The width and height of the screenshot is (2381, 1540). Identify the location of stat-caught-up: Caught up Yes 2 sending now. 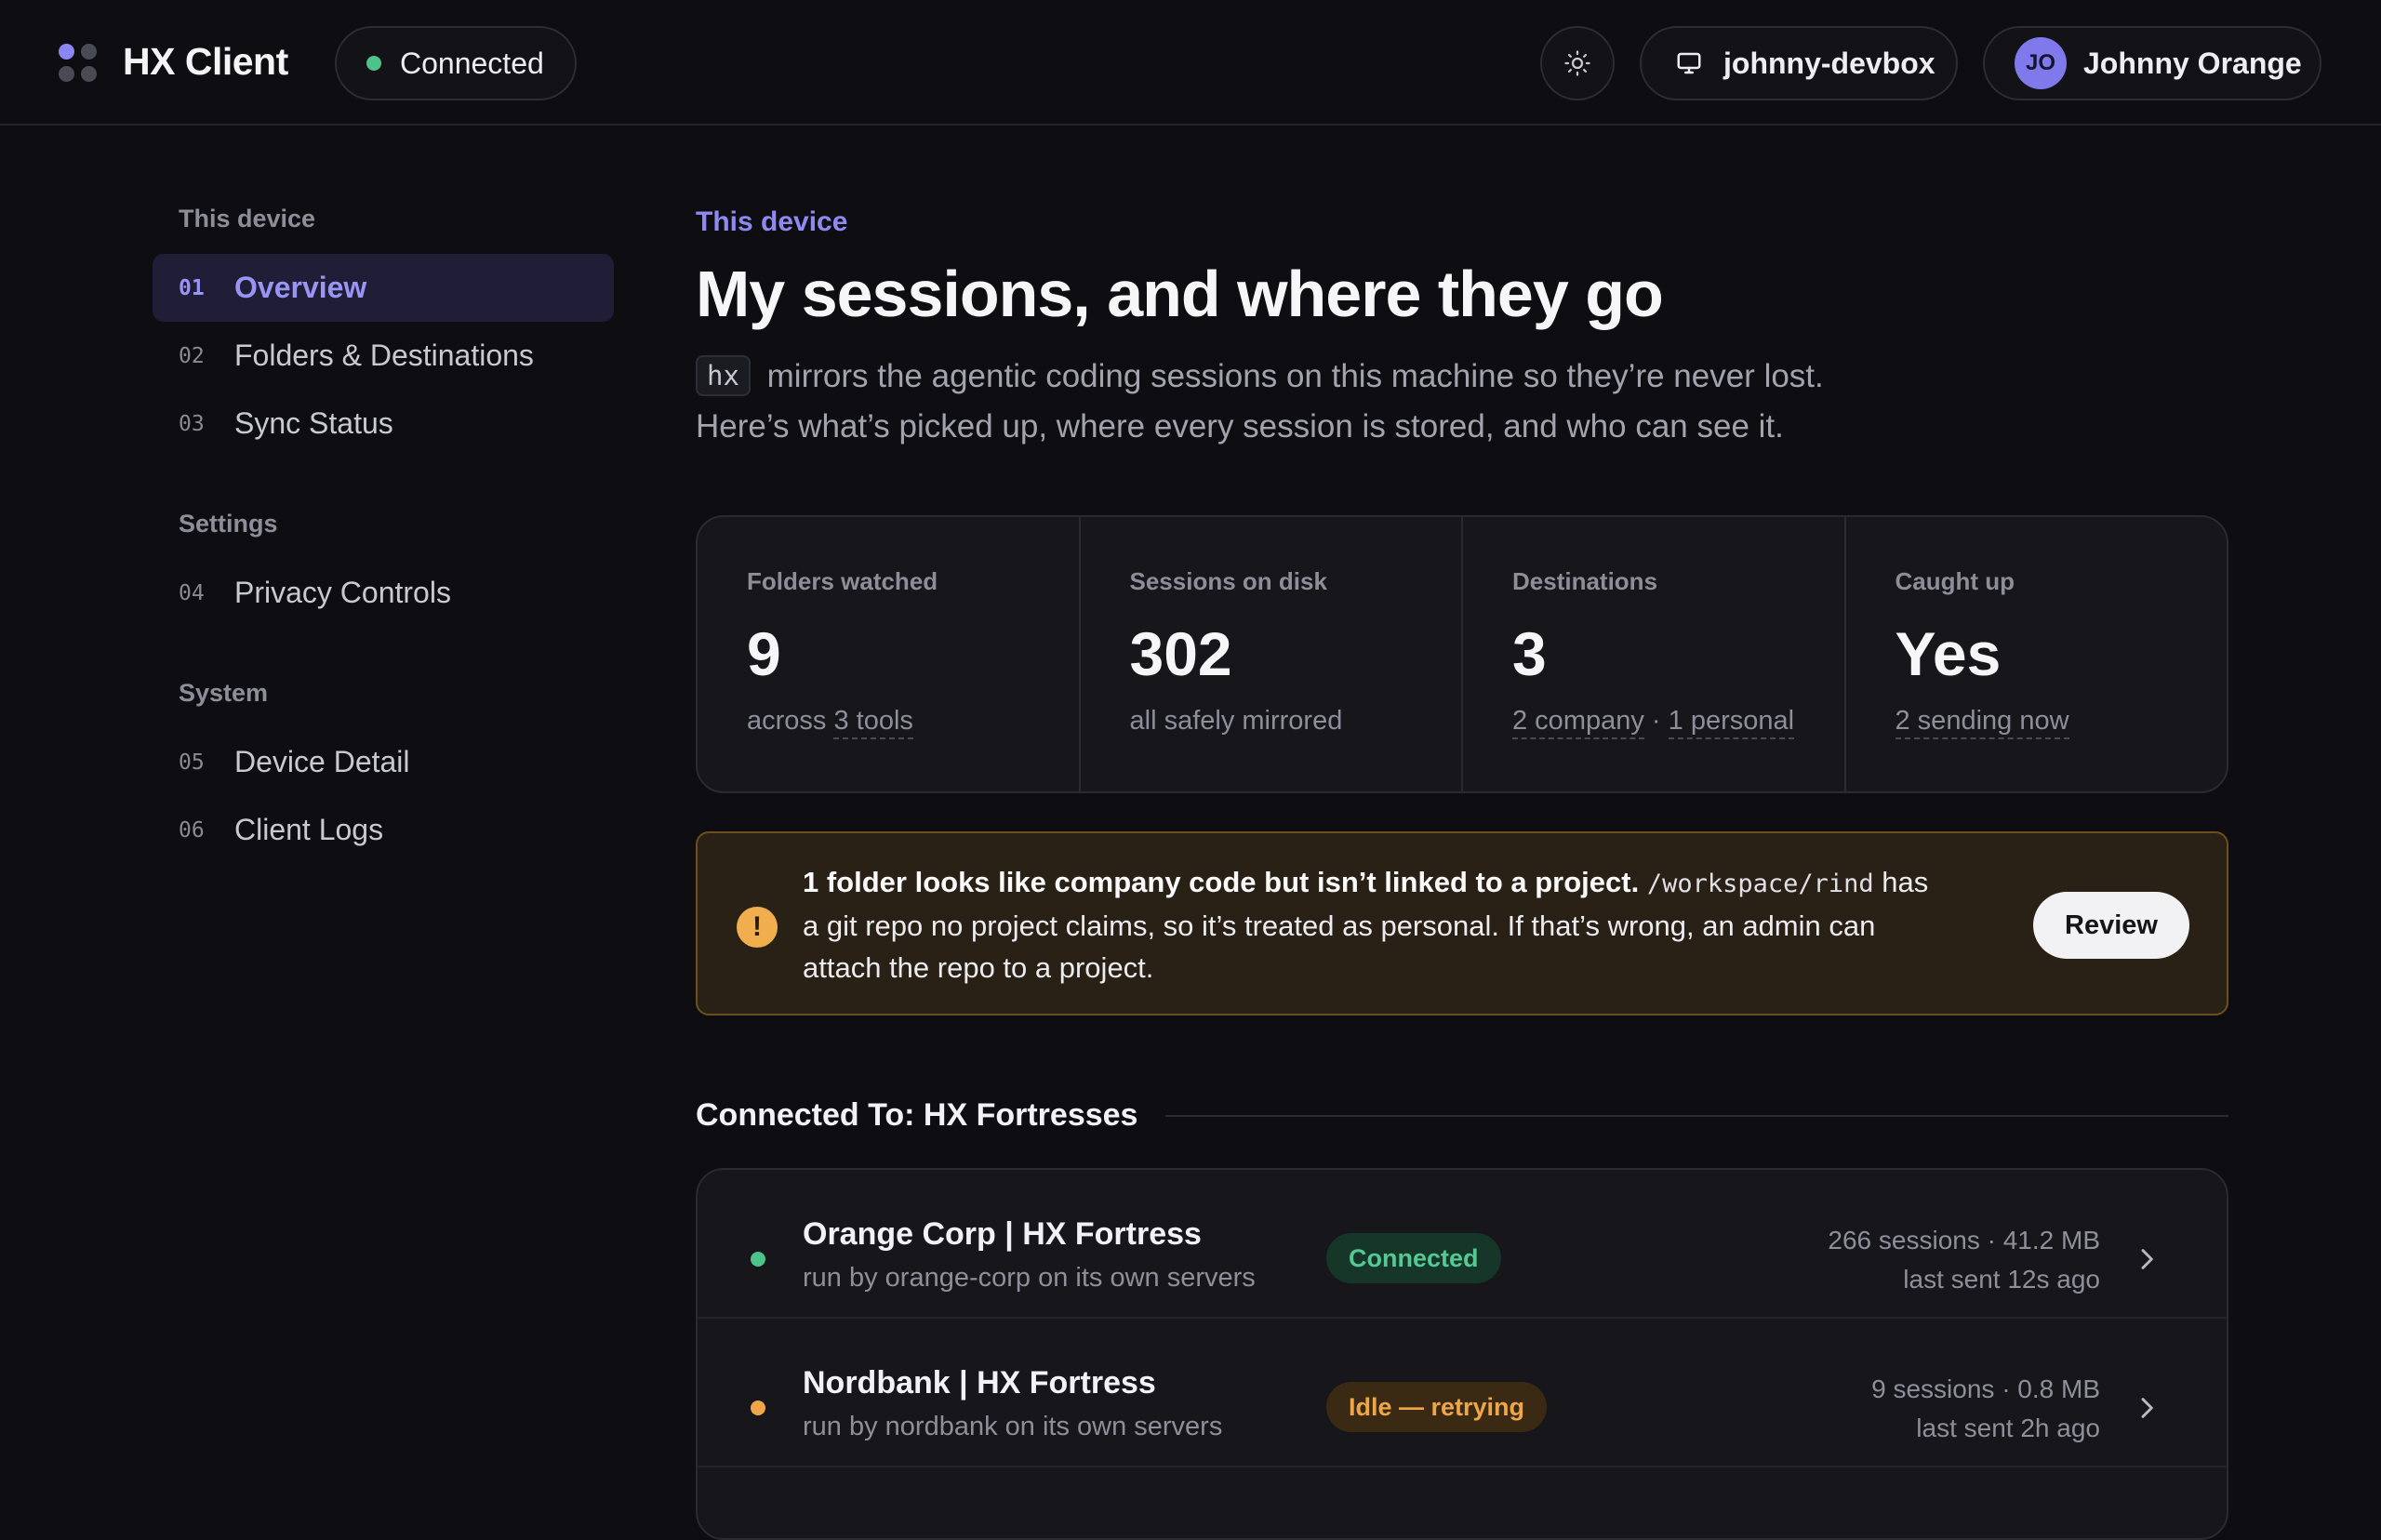
(2037, 654).